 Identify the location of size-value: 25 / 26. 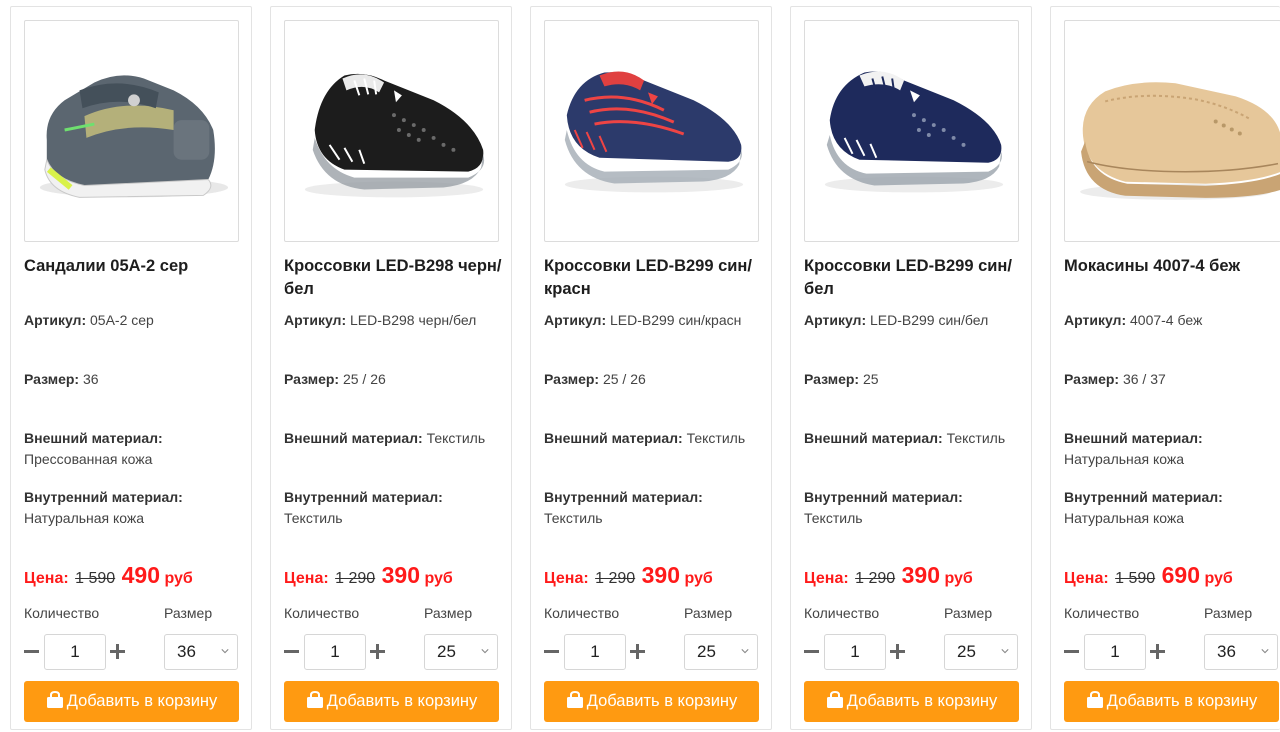
(364, 379).